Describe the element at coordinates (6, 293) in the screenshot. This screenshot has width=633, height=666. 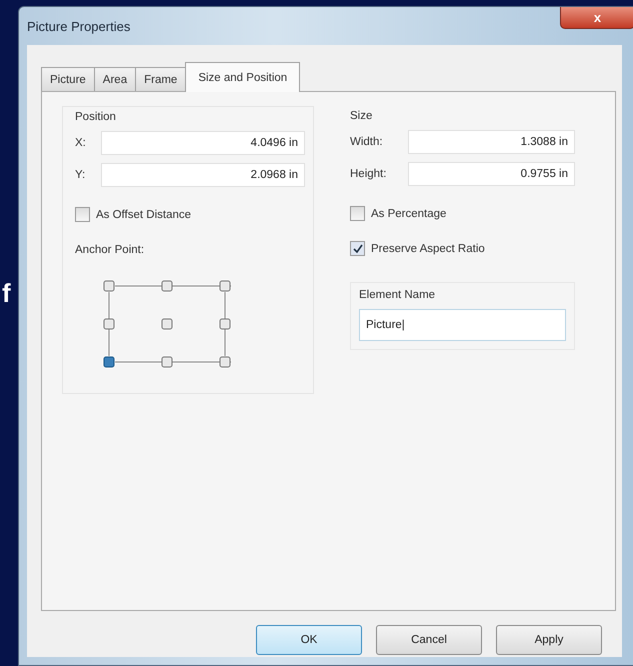
I see `background-letter: f` at that location.